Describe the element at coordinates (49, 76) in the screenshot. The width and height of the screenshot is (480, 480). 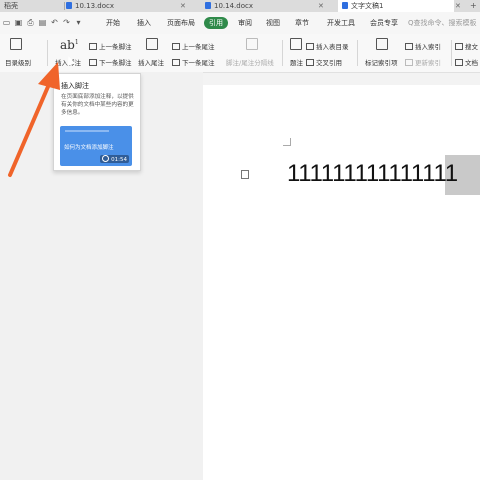
I see `arrow-head` at that location.